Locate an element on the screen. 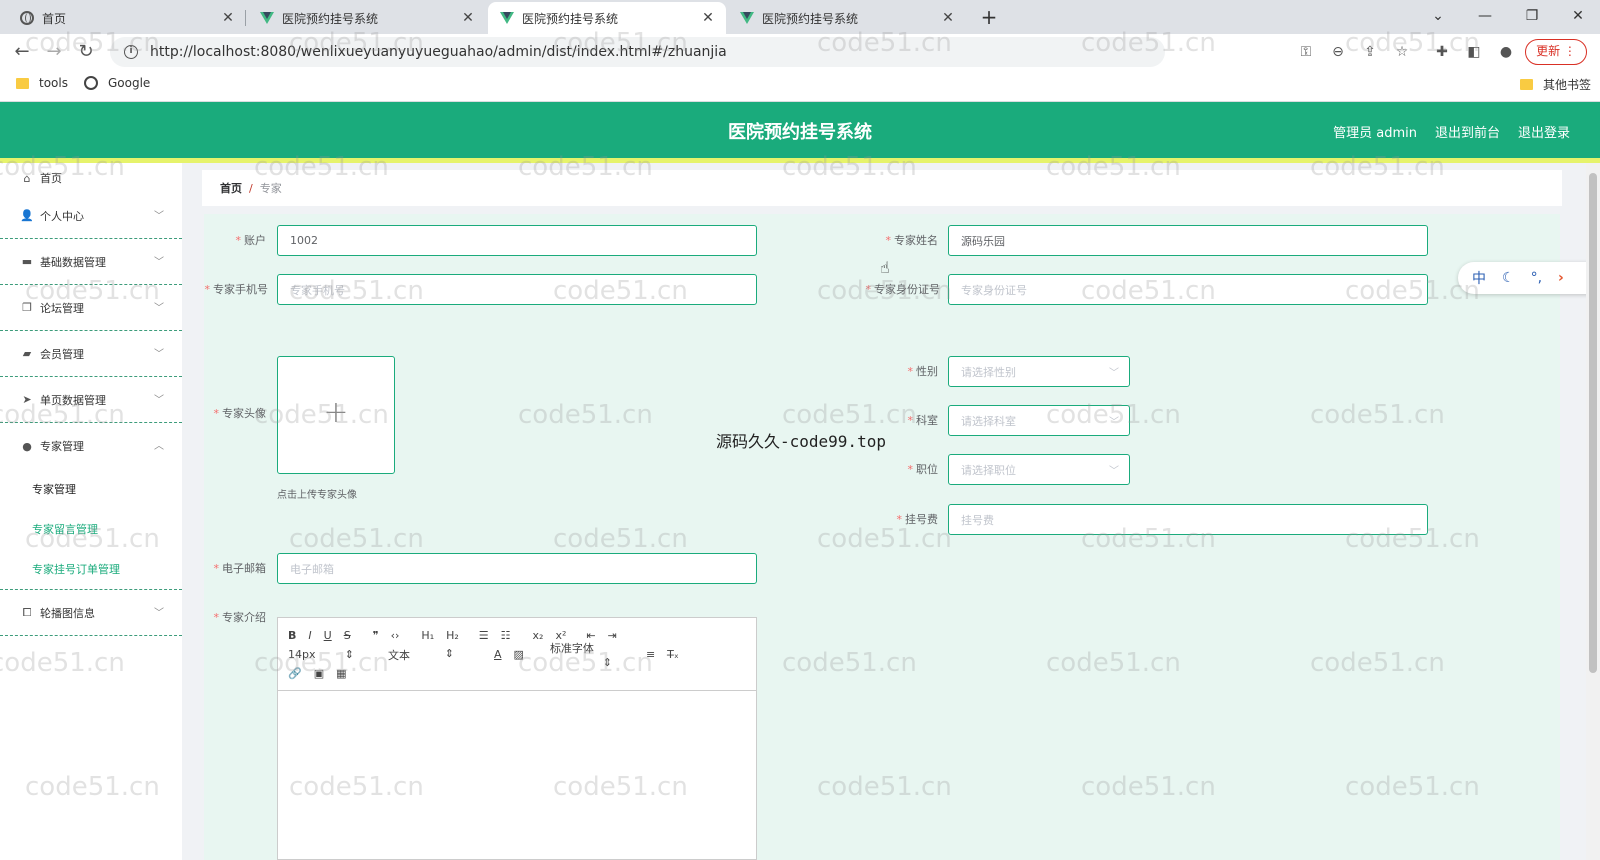  exit-to-front-link: 退出到前台 is located at coordinates (1467, 131).